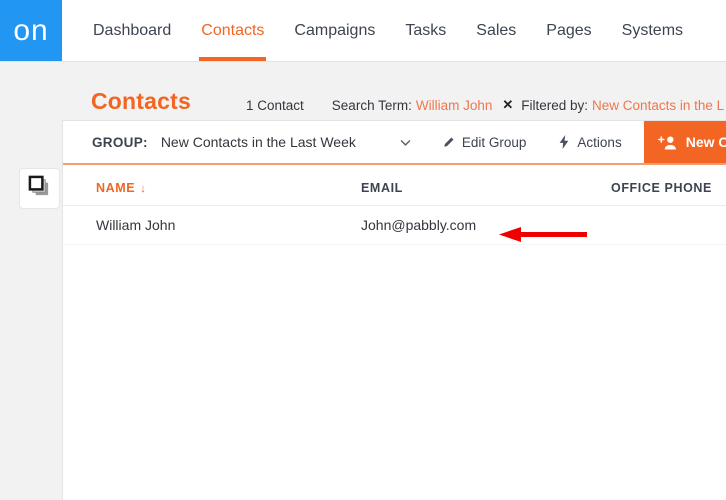  What do you see at coordinates (486, 185) in the screenshot?
I see `column-header-email: EMAIL` at bounding box center [486, 185].